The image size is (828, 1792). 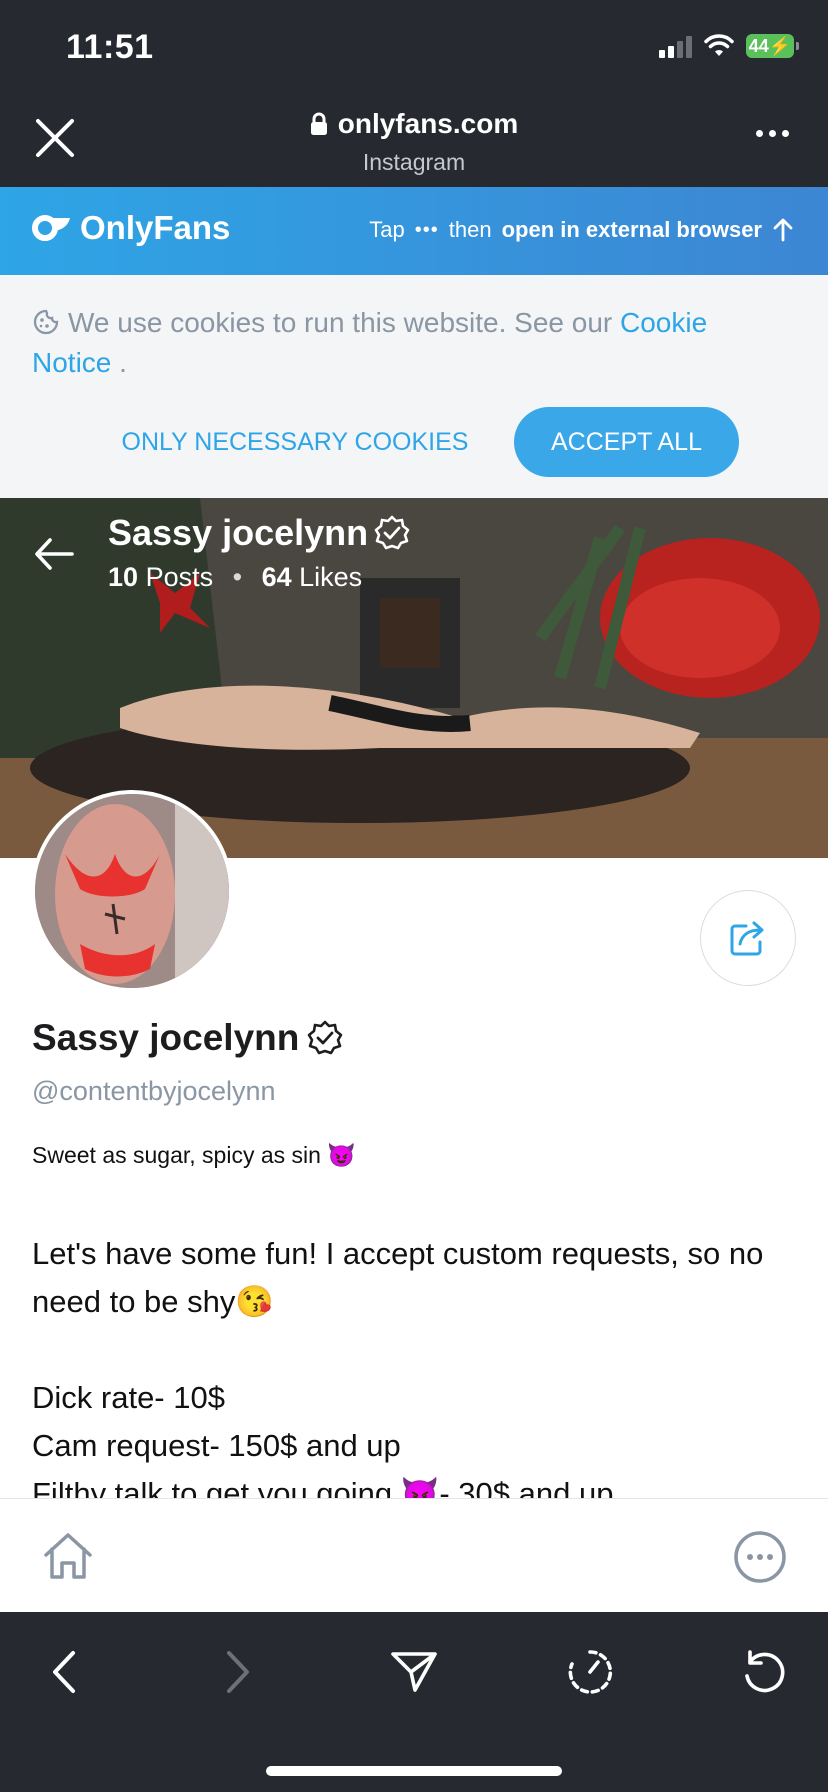 What do you see at coordinates (426, 229) in the screenshot?
I see `dots-icon: •••` at bounding box center [426, 229].